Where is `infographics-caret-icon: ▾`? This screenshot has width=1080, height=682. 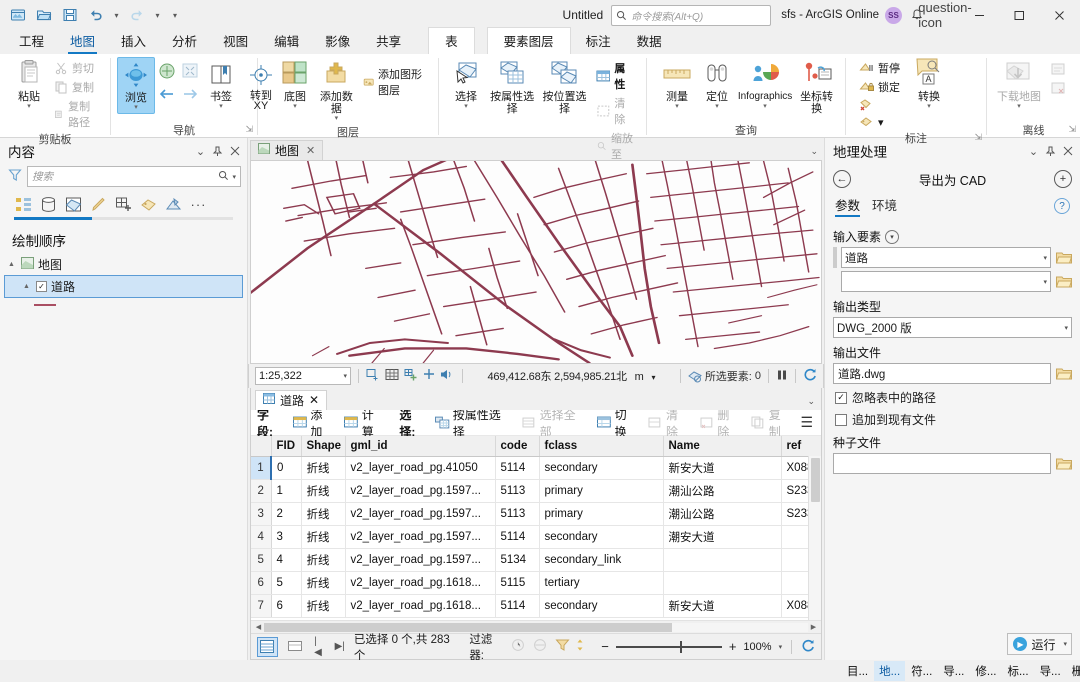
infographics-caret-icon: ▾ is located at coordinates (765, 106).